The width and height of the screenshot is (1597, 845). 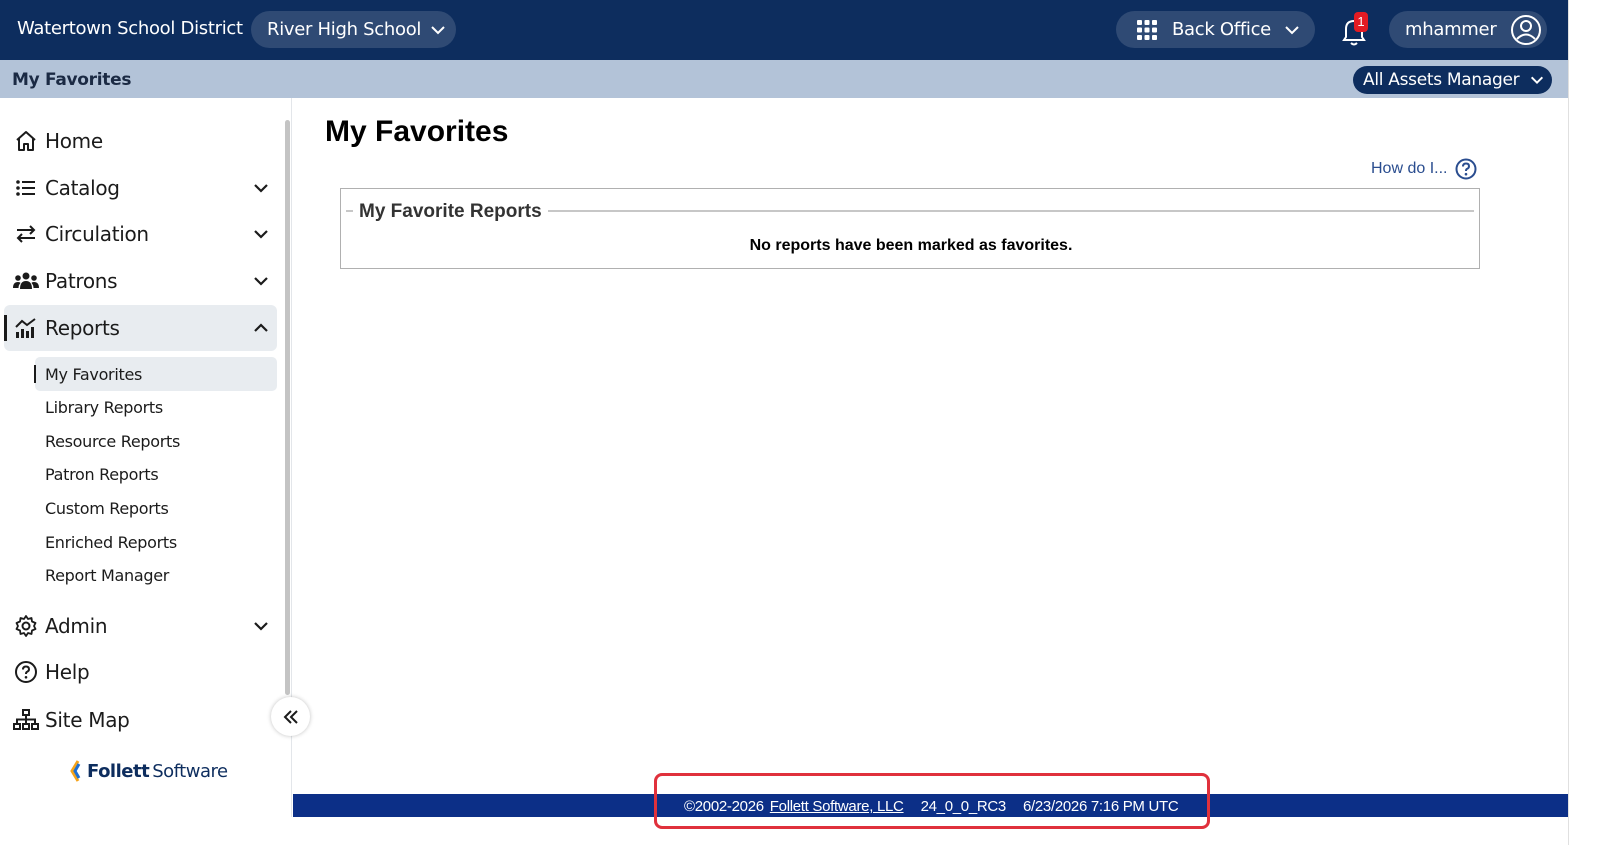 What do you see at coordinates (1361, 22) in the screenshot?
I see `notification-badge: 1` at bounding box center [1361, 22].